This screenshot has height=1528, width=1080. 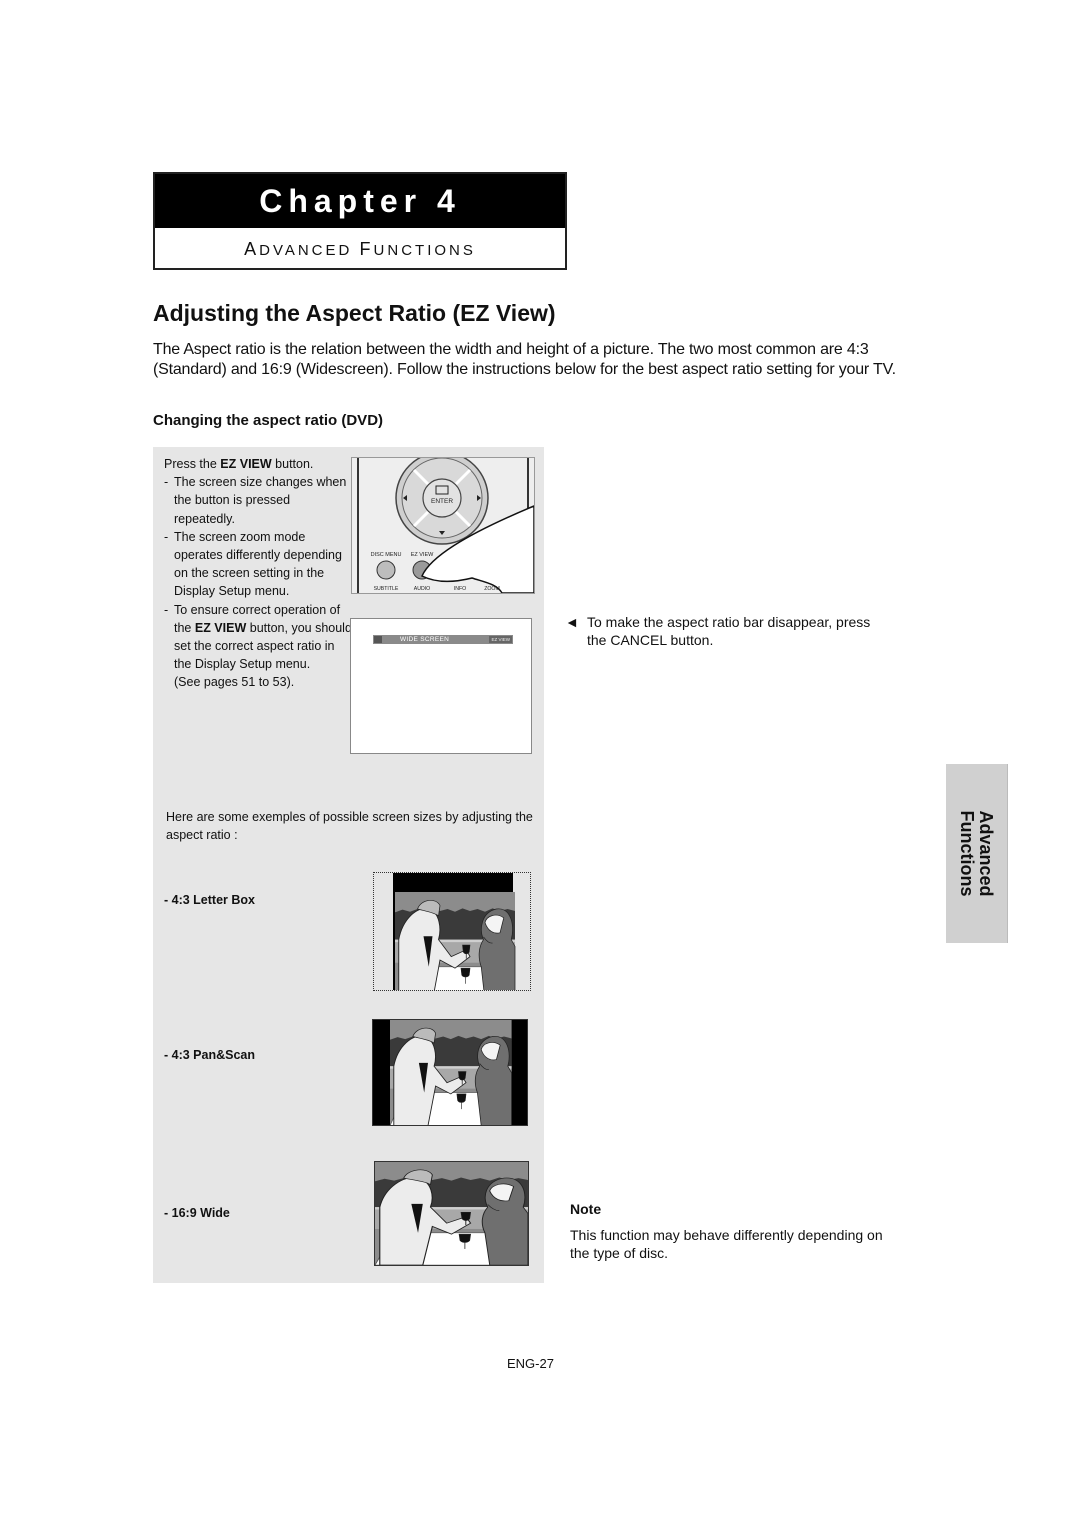 I want to click on section-subheading: Changing the aspect ratio (DVD), so click(x=268, y=420).